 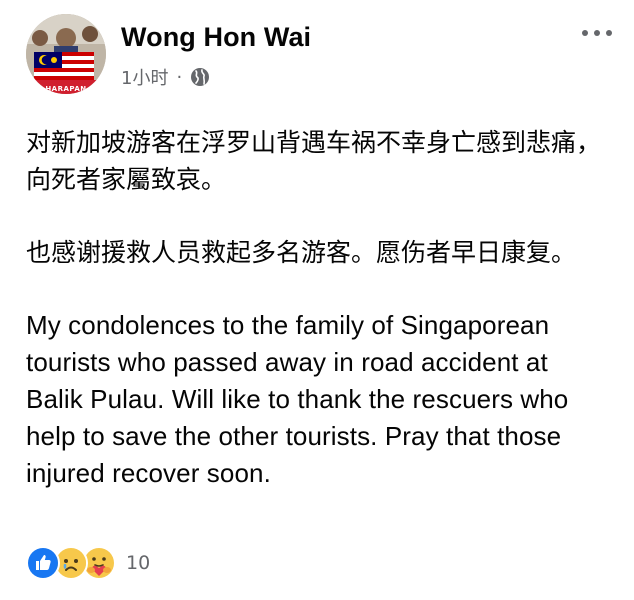 What do you see at coordinates (321, 57) in the screenshot?
I see `post-header: HARAPAN Wong Hon Wai 1小时 ·` at bounding box center [321, 57].